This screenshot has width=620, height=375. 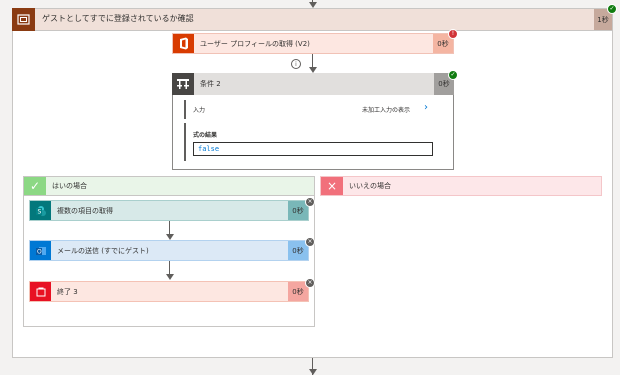 I want to click on sharepoint-icon: S, so click(x=40, y=210).